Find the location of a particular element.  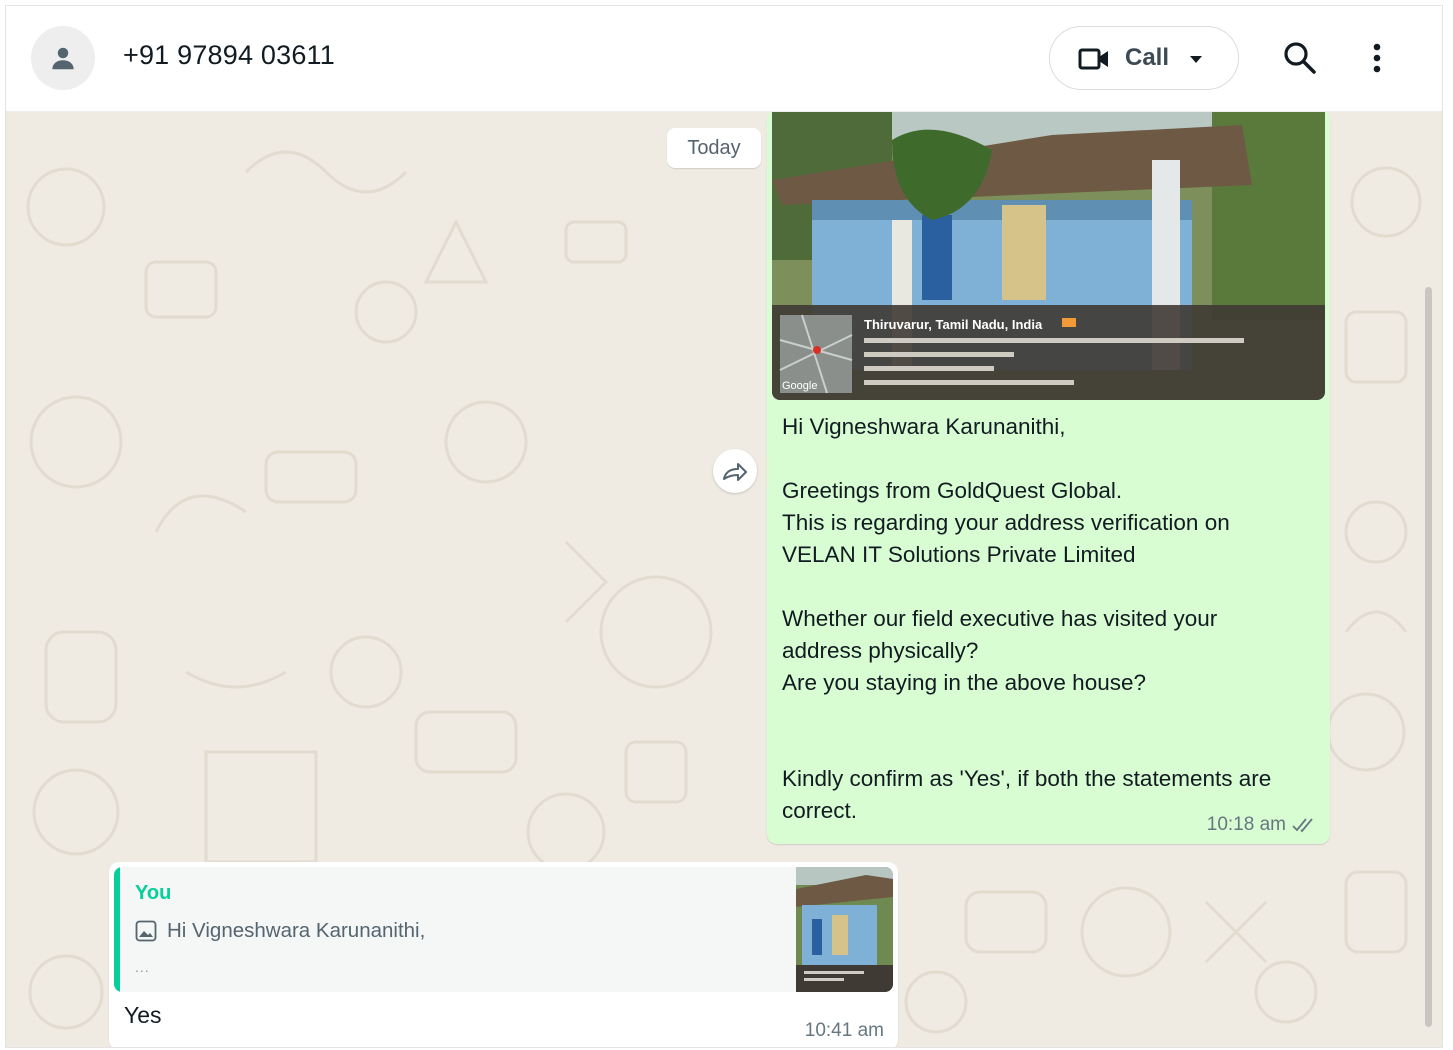

video-camera-icon is located at coordinates (1093, 59).